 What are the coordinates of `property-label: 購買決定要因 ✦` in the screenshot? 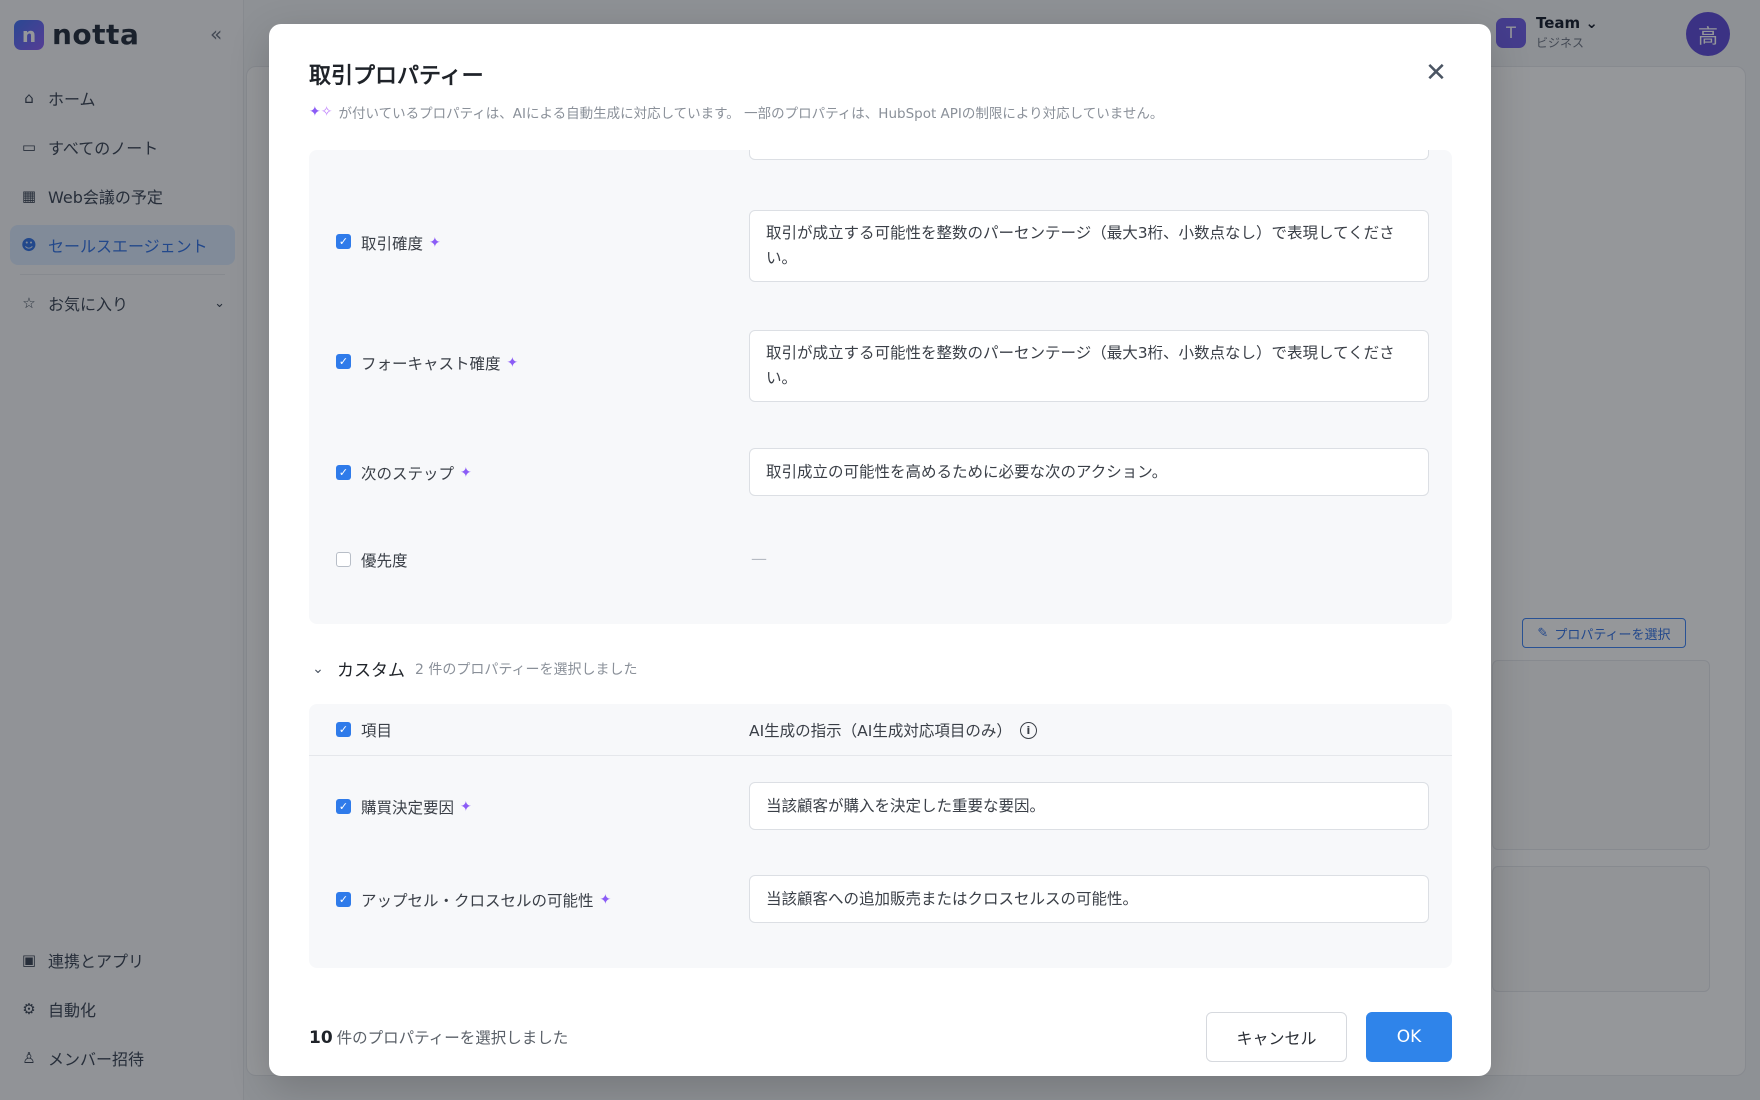 It's located at (416, 807).